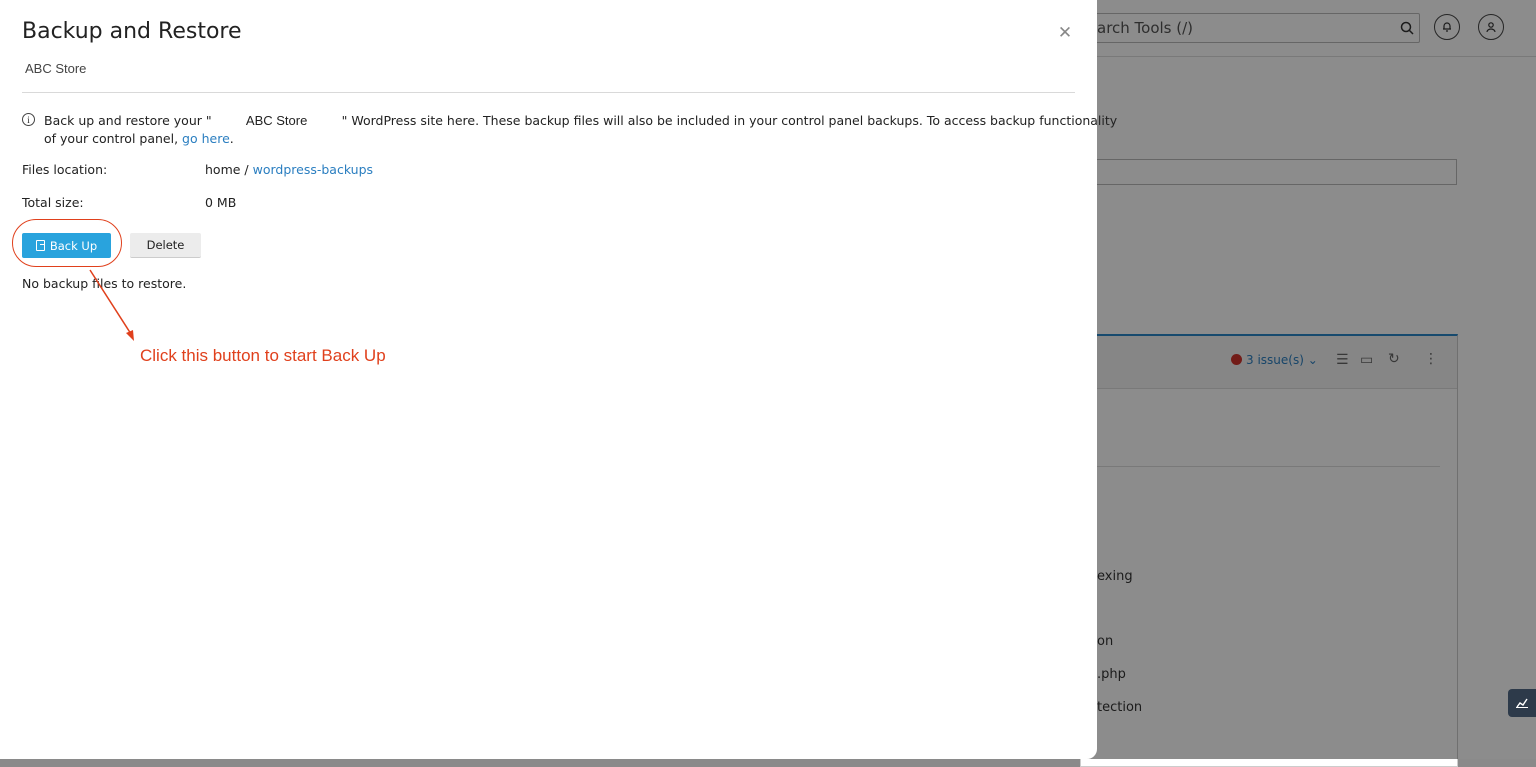 This screenshot has width=1536, height=767. Describe the element at coordinates (313, 169) in the screenshot. I see `wordpress-backups-link: wordpress-backups` at that location.